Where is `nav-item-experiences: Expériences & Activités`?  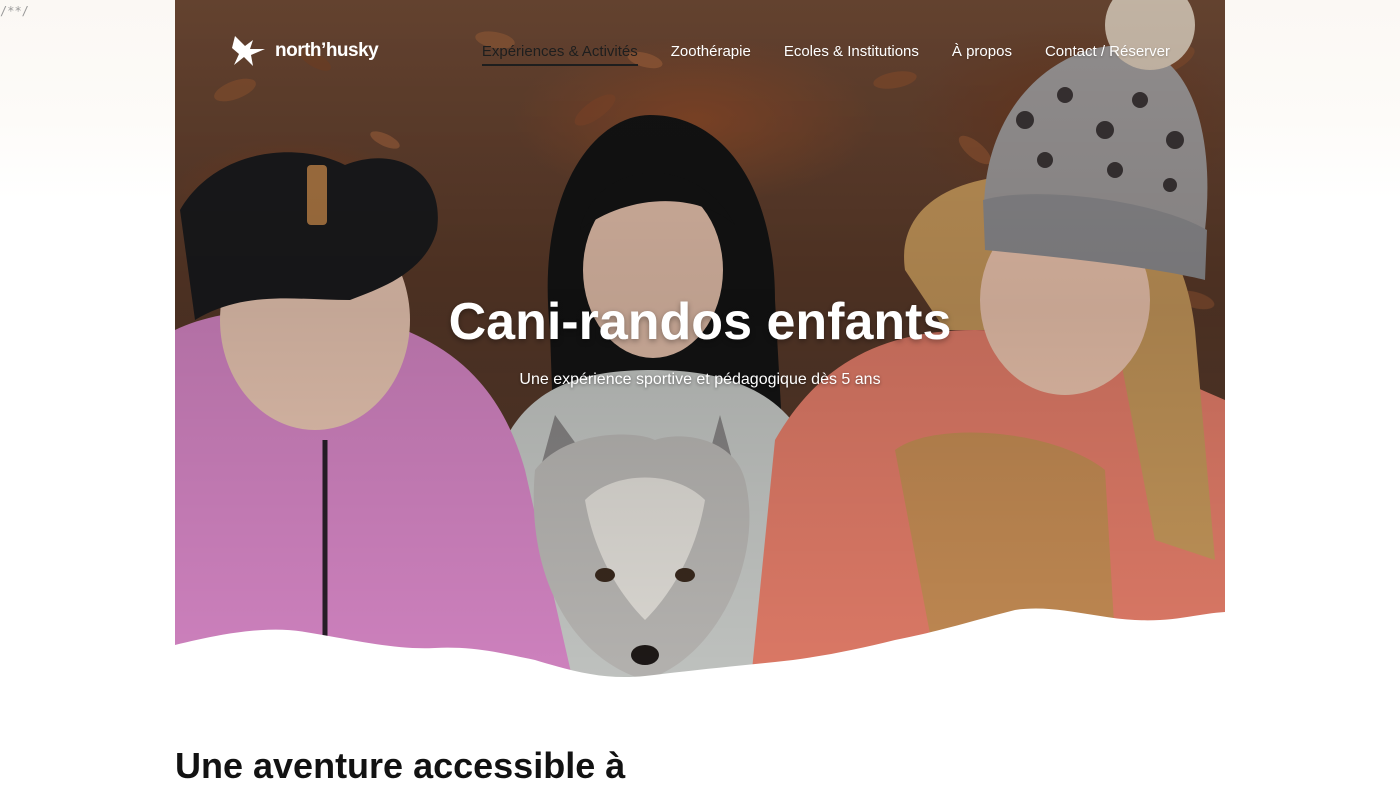 nav-item-experiences: Expériences & Activités is located at coordinates (559, 54).